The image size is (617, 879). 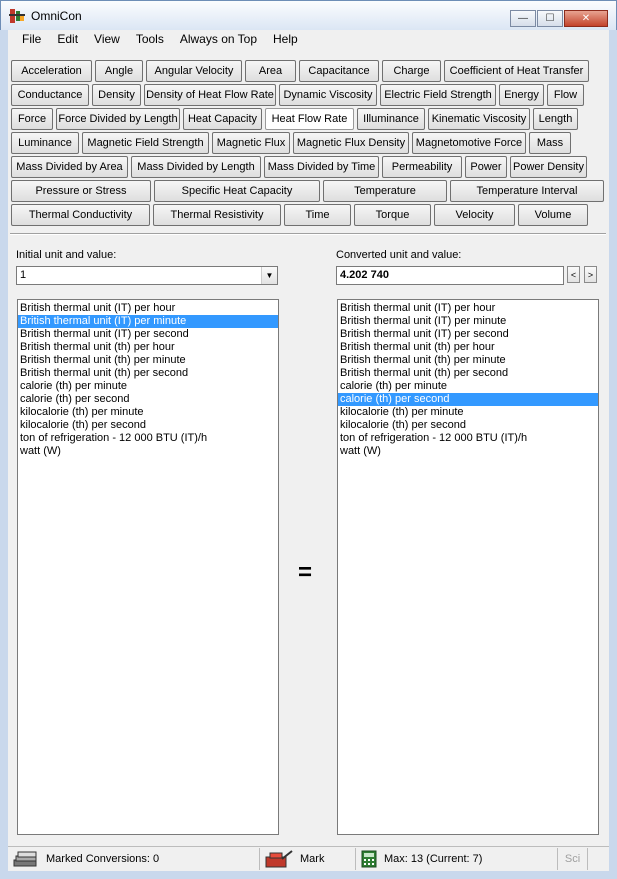 I want to click on maximize-button: ☐, so click(x=550, y=18).